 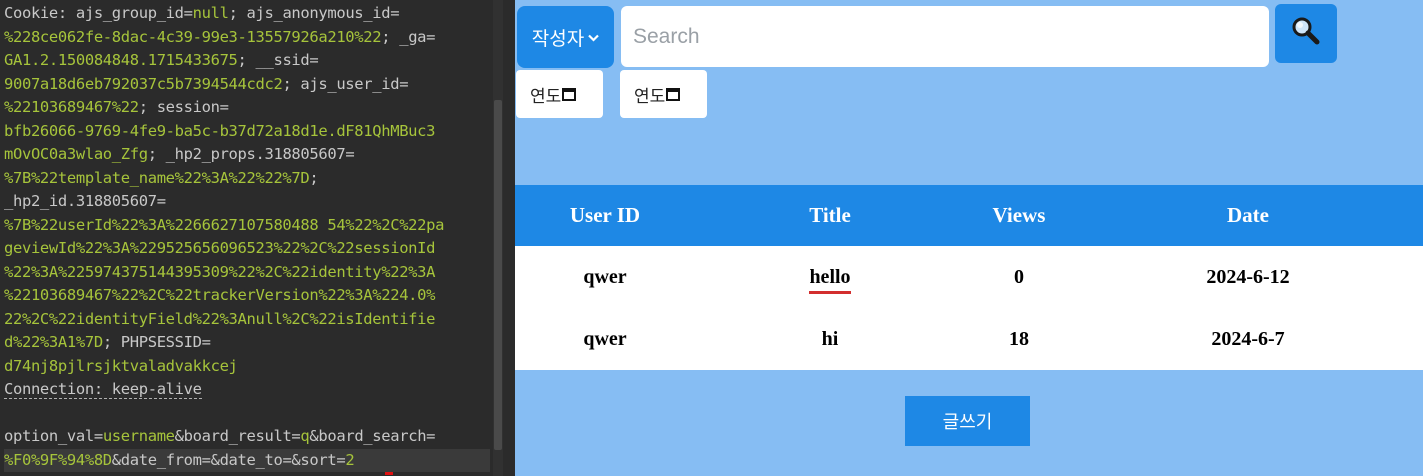 What do you see at coordinates (509, 238) in the screenshot?
I see `pane-divider` at bounding box center [509, 238].